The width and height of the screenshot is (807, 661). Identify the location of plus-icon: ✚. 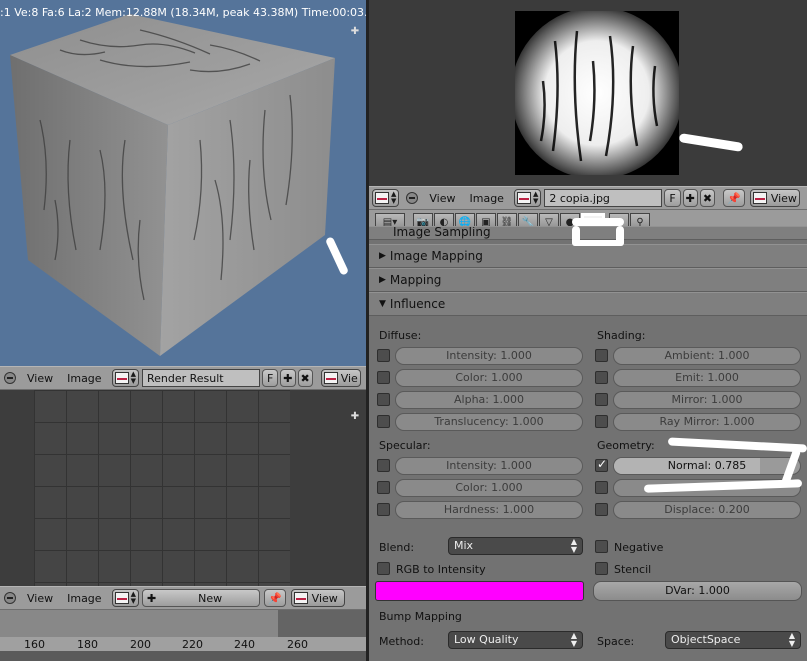
(151, 598).